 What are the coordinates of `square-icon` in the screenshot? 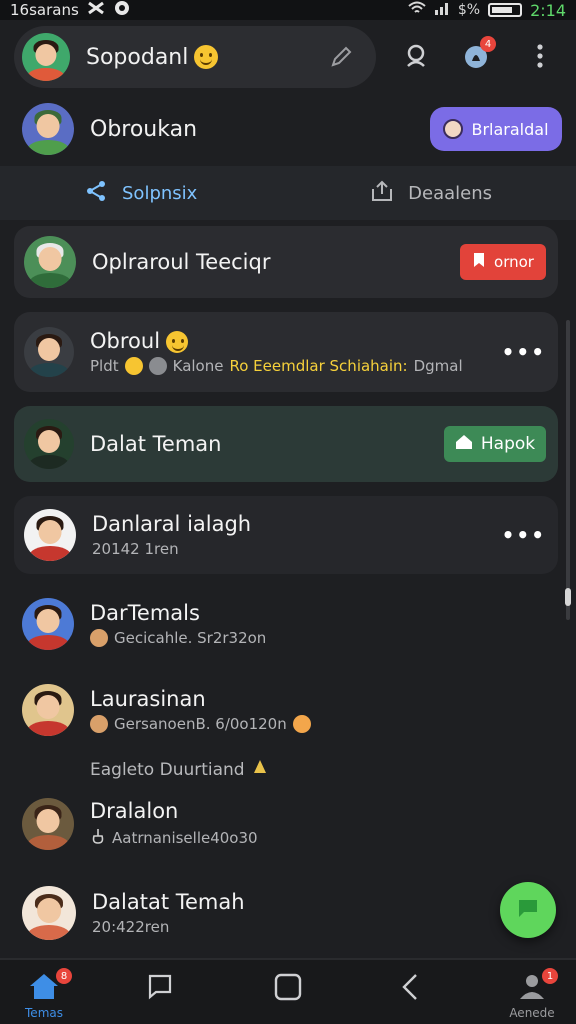 It's located at (288, 989).